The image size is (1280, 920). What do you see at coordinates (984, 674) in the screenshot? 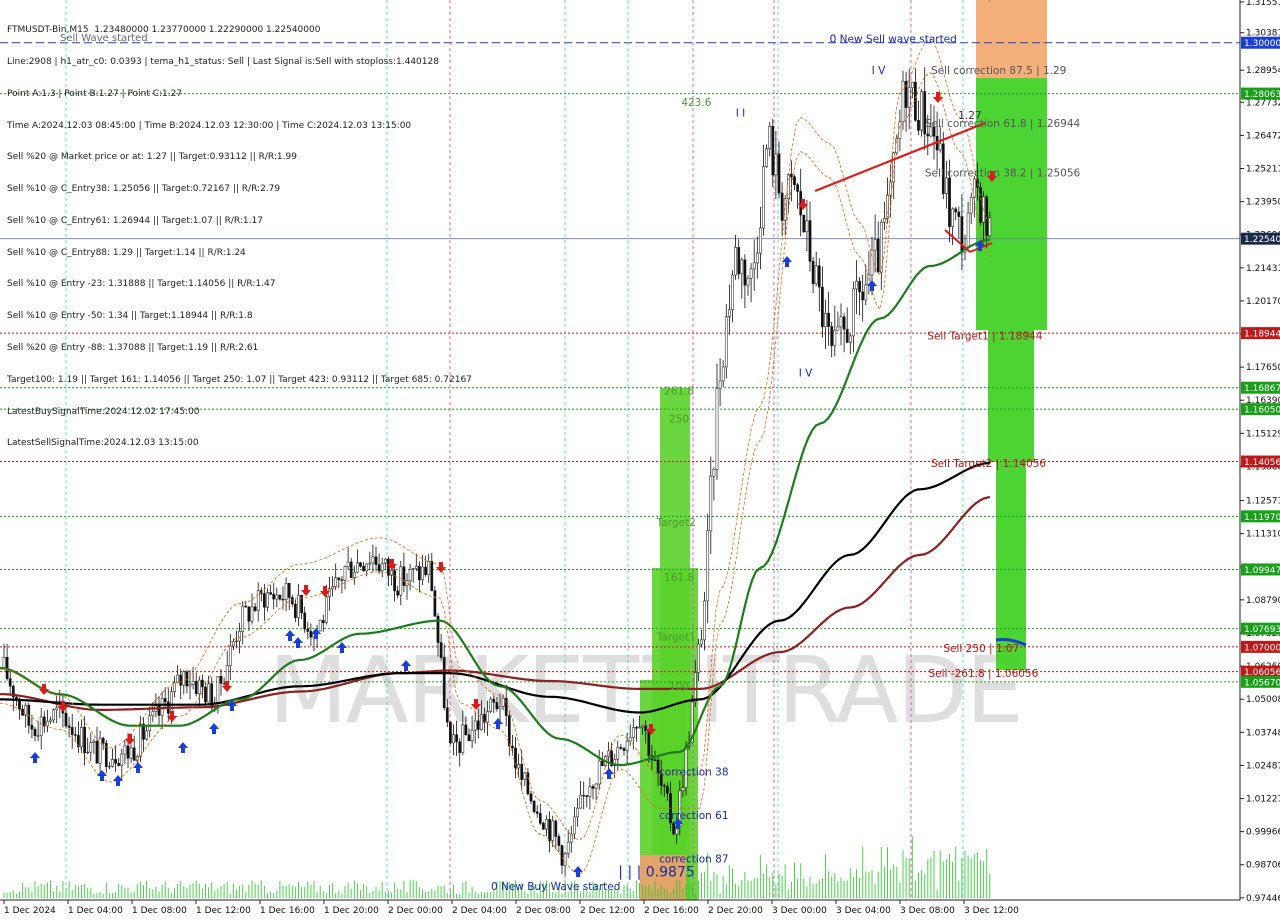
I see `chart-annotation: Sell -261.8 | 1.06056` at bounding box center [984, 674].